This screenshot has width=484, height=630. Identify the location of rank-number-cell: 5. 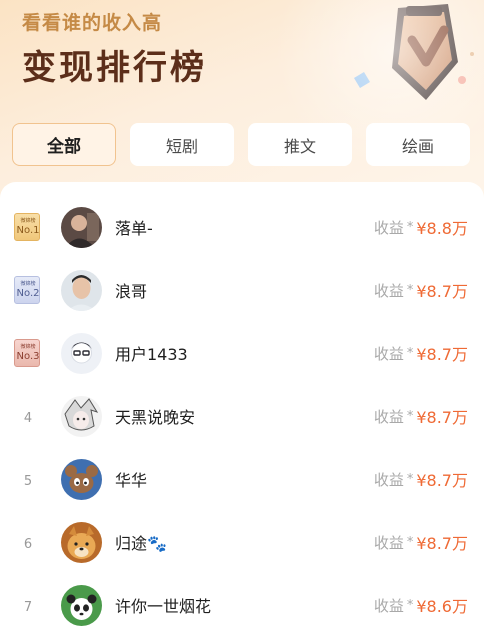
(28, 479).